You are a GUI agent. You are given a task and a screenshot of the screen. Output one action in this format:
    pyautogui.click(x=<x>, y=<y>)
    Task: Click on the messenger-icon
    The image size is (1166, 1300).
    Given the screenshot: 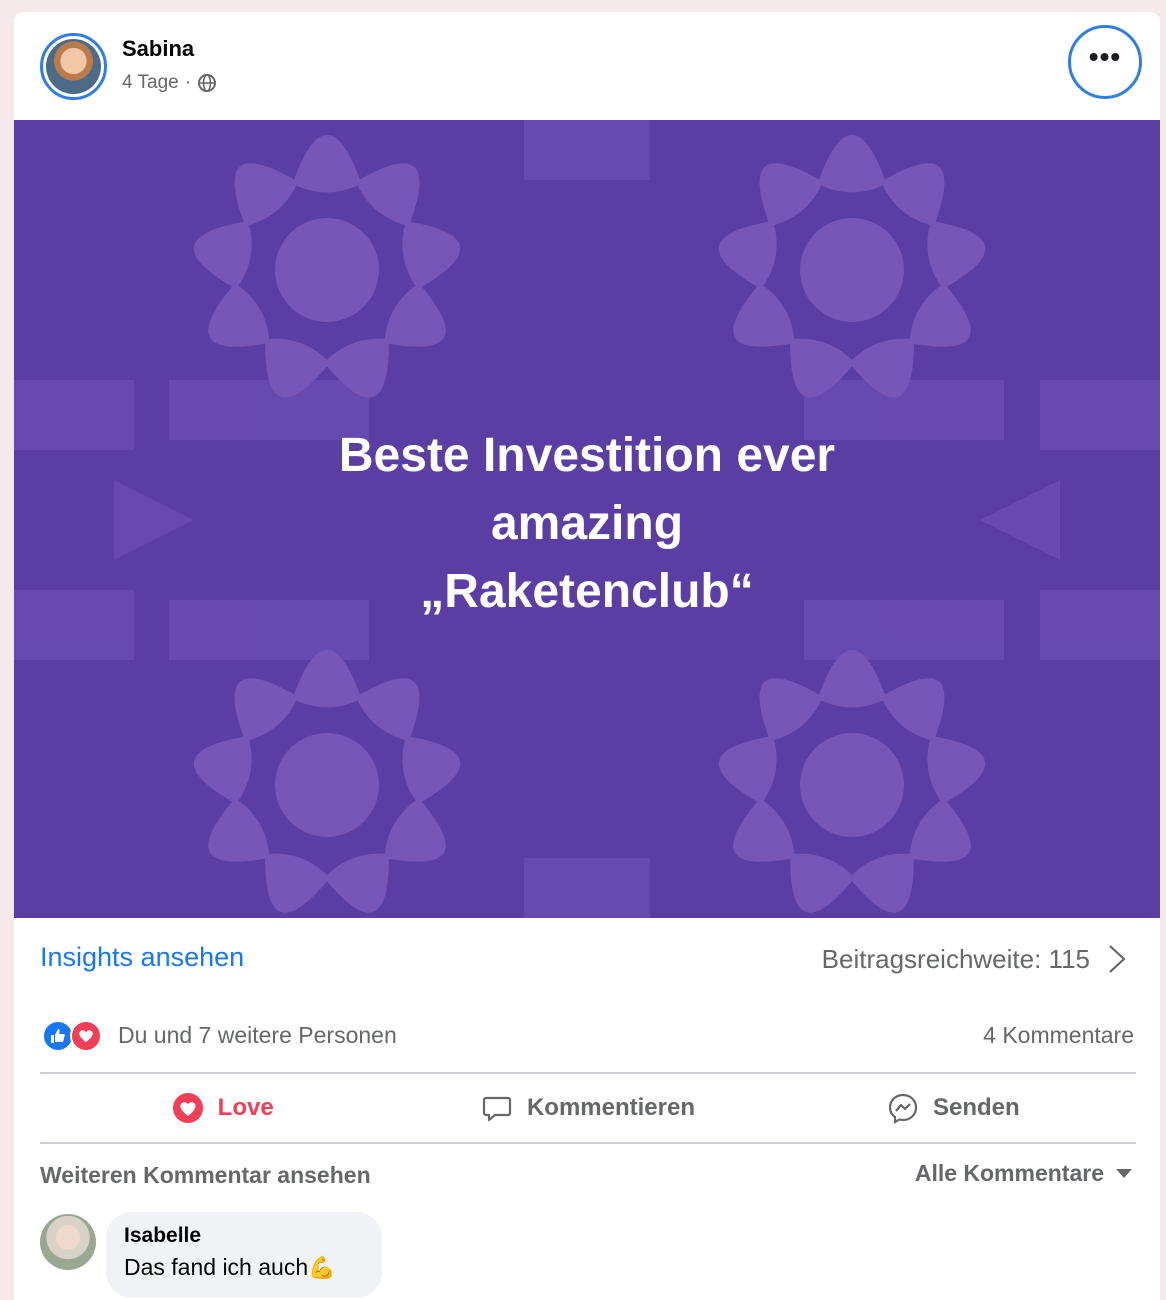 What is the action you would take?
    pyautogui.click(x=903, y=1108)
    